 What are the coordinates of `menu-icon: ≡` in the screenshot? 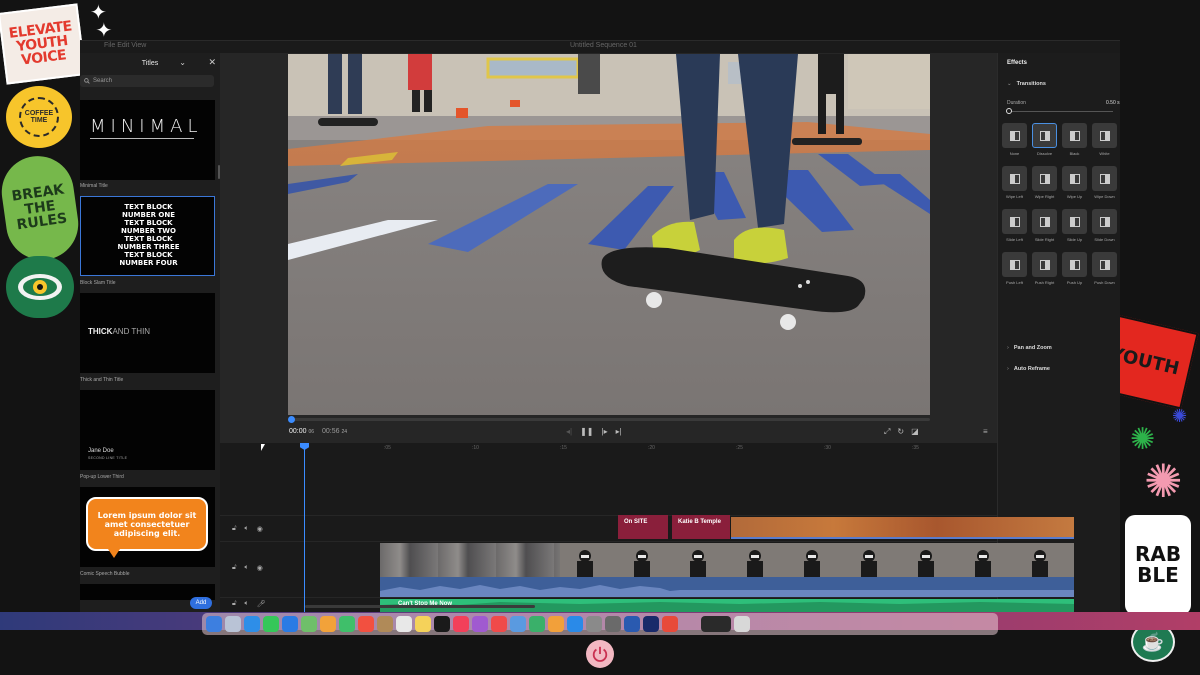 It's located at (985, 431).